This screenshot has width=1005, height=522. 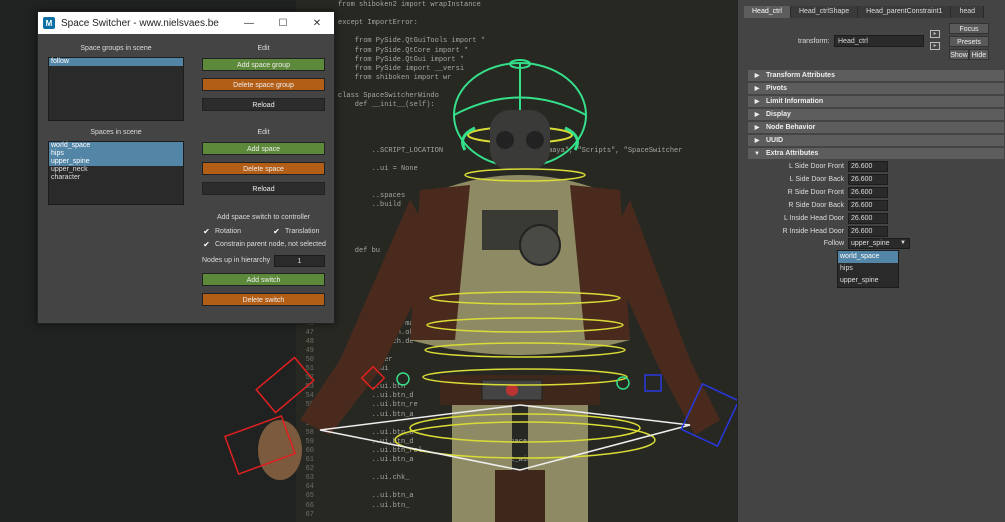 What do you see at coordinates (905, 12) in the screenshot?
I see `tab-node: Head_parentConstraint1` at bounding box center [905, 12].